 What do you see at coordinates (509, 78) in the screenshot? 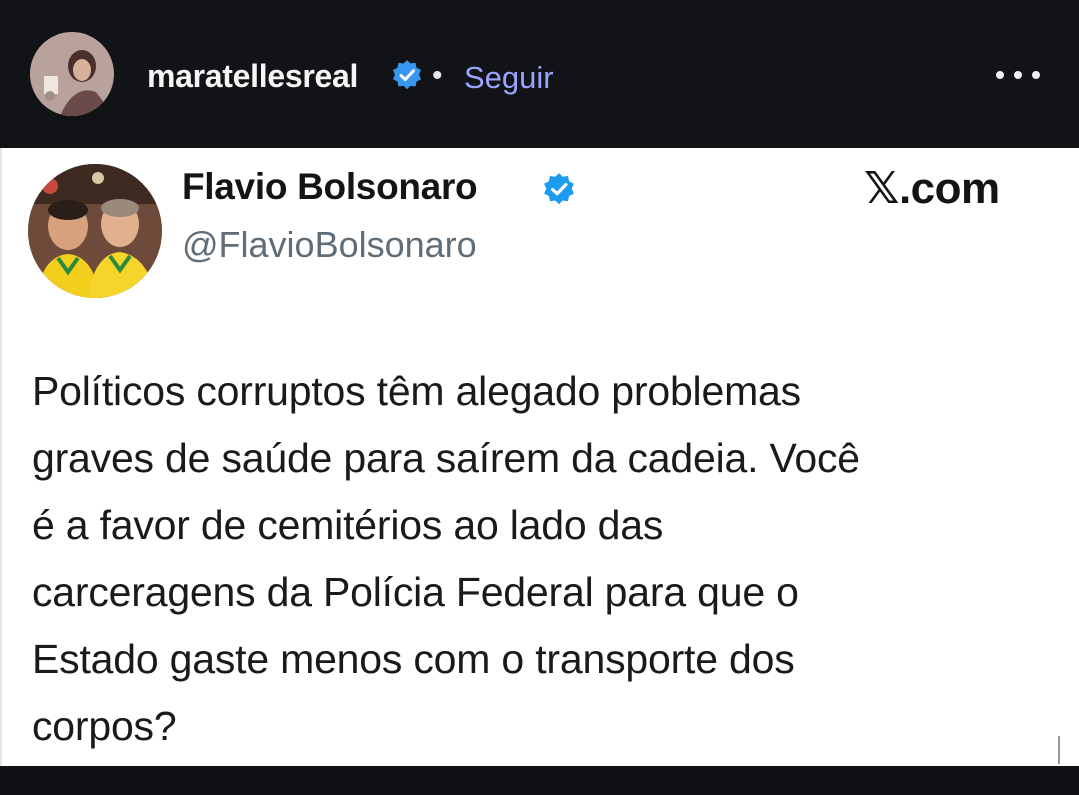
I see `follow-button: Seguir` at bounding box center [509, 78].